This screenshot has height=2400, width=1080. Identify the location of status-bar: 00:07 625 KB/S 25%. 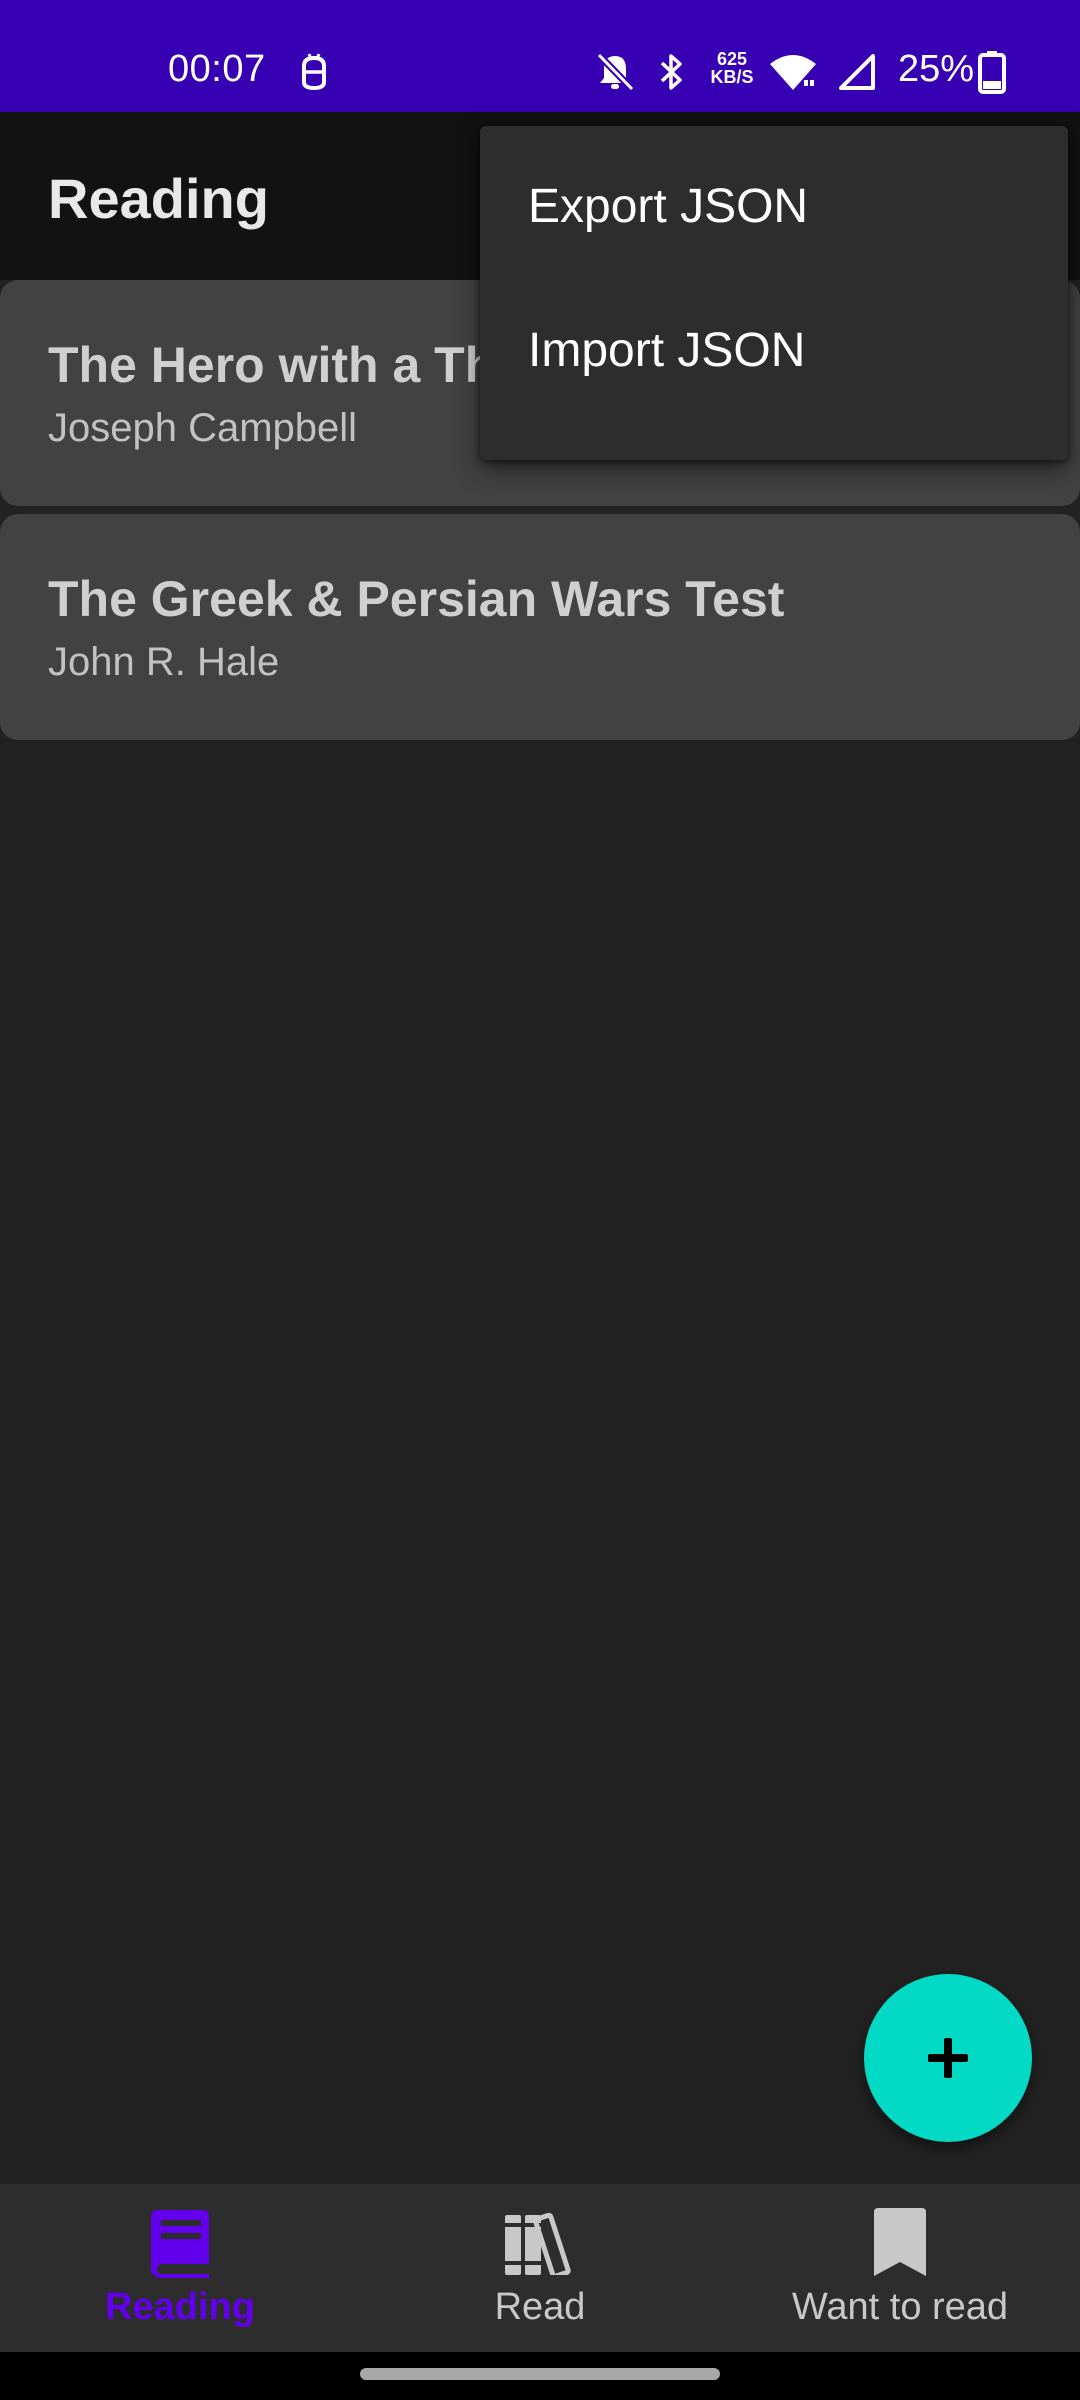
(540, 56).